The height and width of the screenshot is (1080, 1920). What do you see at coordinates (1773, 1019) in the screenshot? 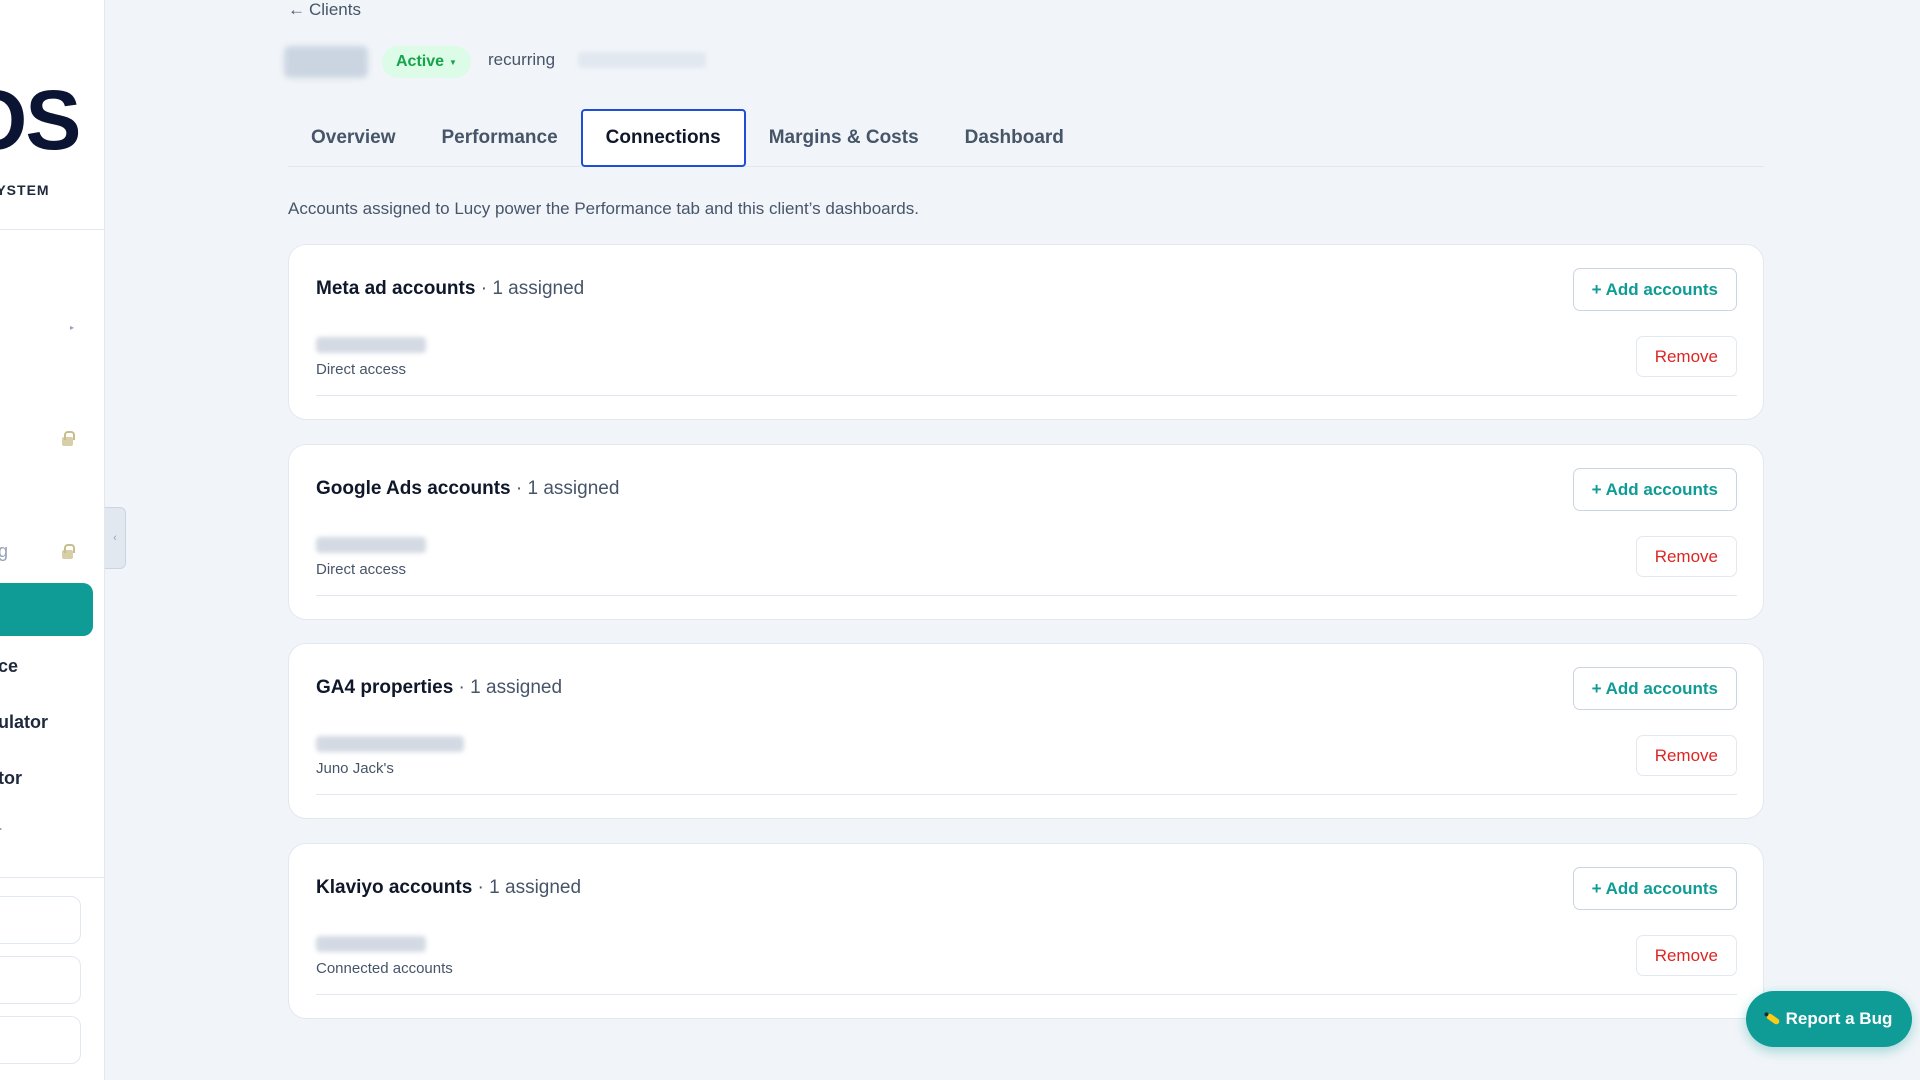
I see `bug-icon` at bounding box center [1773, 1019].